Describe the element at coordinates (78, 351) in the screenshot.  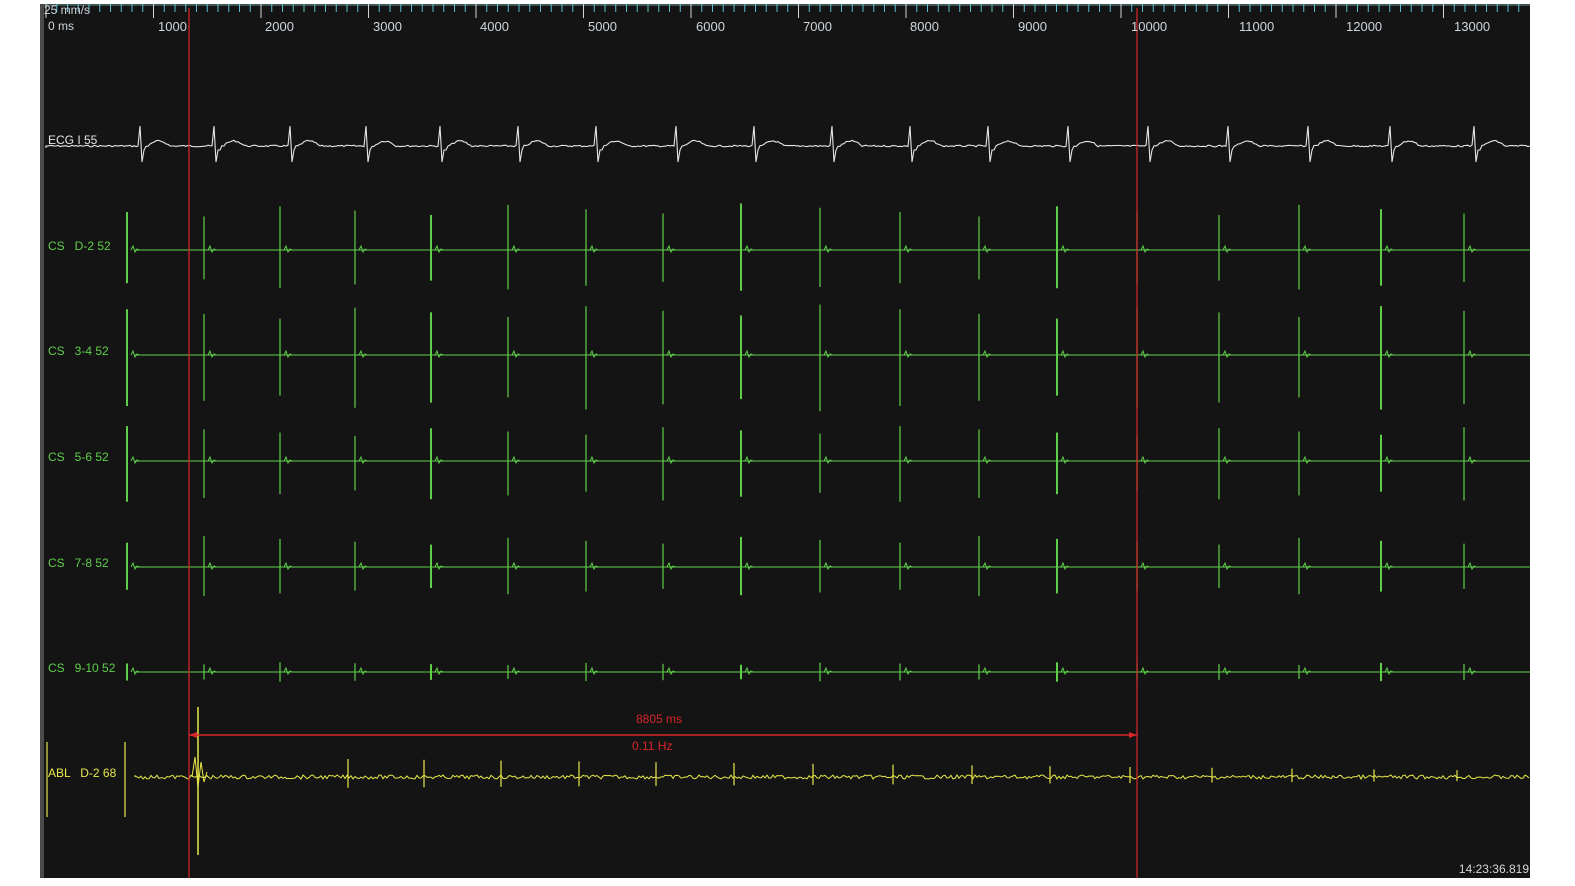
I see `channel-label-cs-34: CS 3-4 52` at that location.